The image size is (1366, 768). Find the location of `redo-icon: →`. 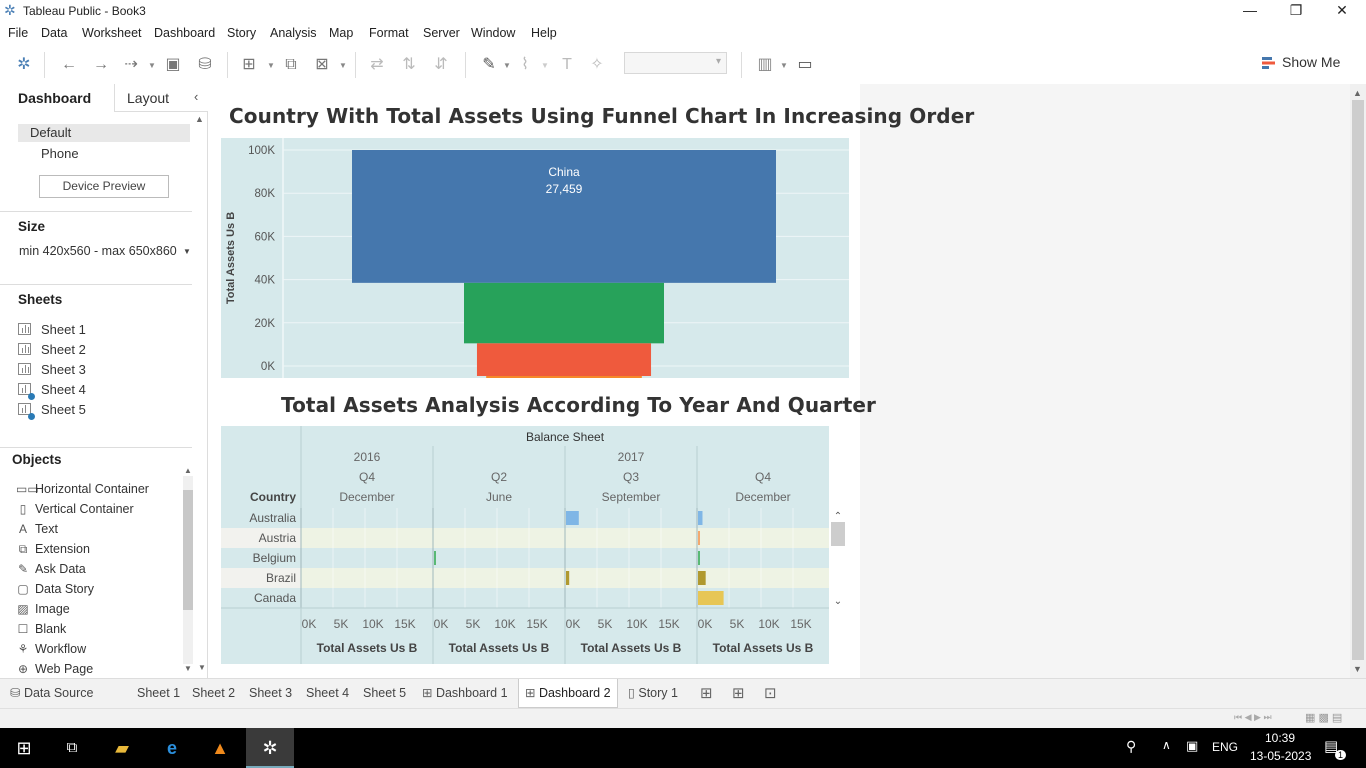

redo-icon: → is located at coordinates (101, 65).